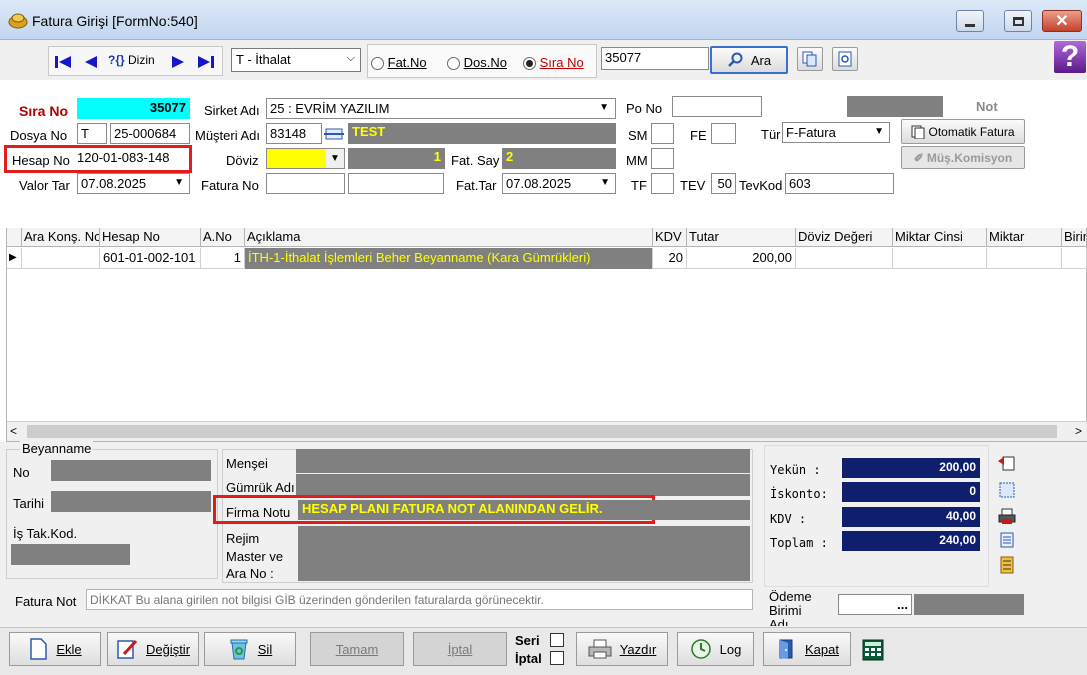 This screenshot has width=1087, height=675. I want to click on kapat-button: Kapat, so click(807, 649).